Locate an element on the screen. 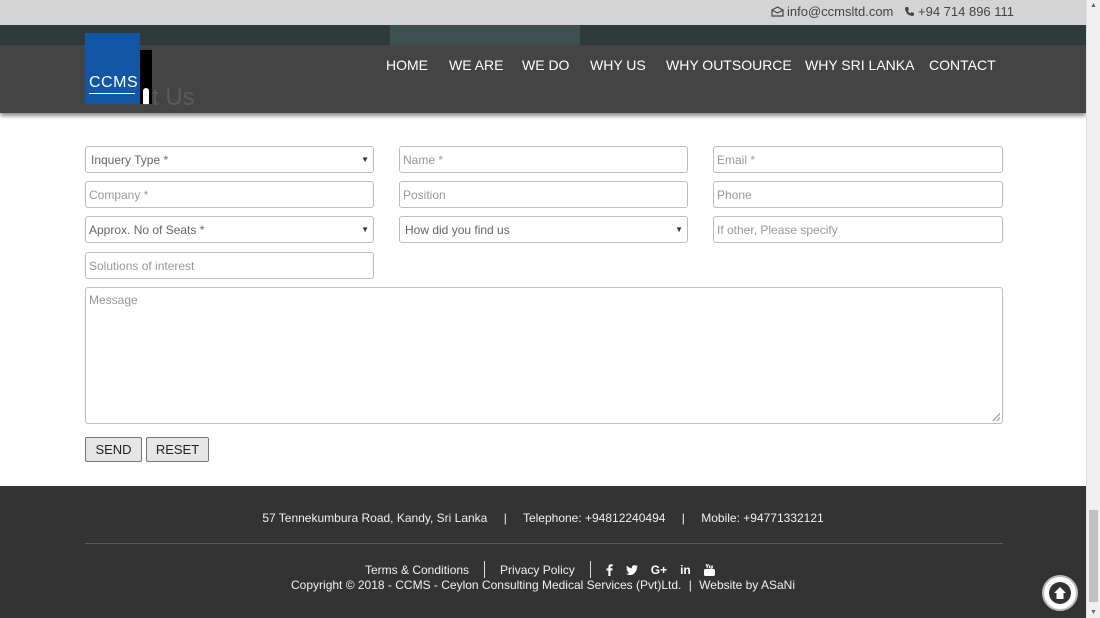 Image resolution: width=1100 pixels, height=618 pixels. footer-links: Terms & Conditions Privacy Policy G+ in is located at coordinates (540, 569).